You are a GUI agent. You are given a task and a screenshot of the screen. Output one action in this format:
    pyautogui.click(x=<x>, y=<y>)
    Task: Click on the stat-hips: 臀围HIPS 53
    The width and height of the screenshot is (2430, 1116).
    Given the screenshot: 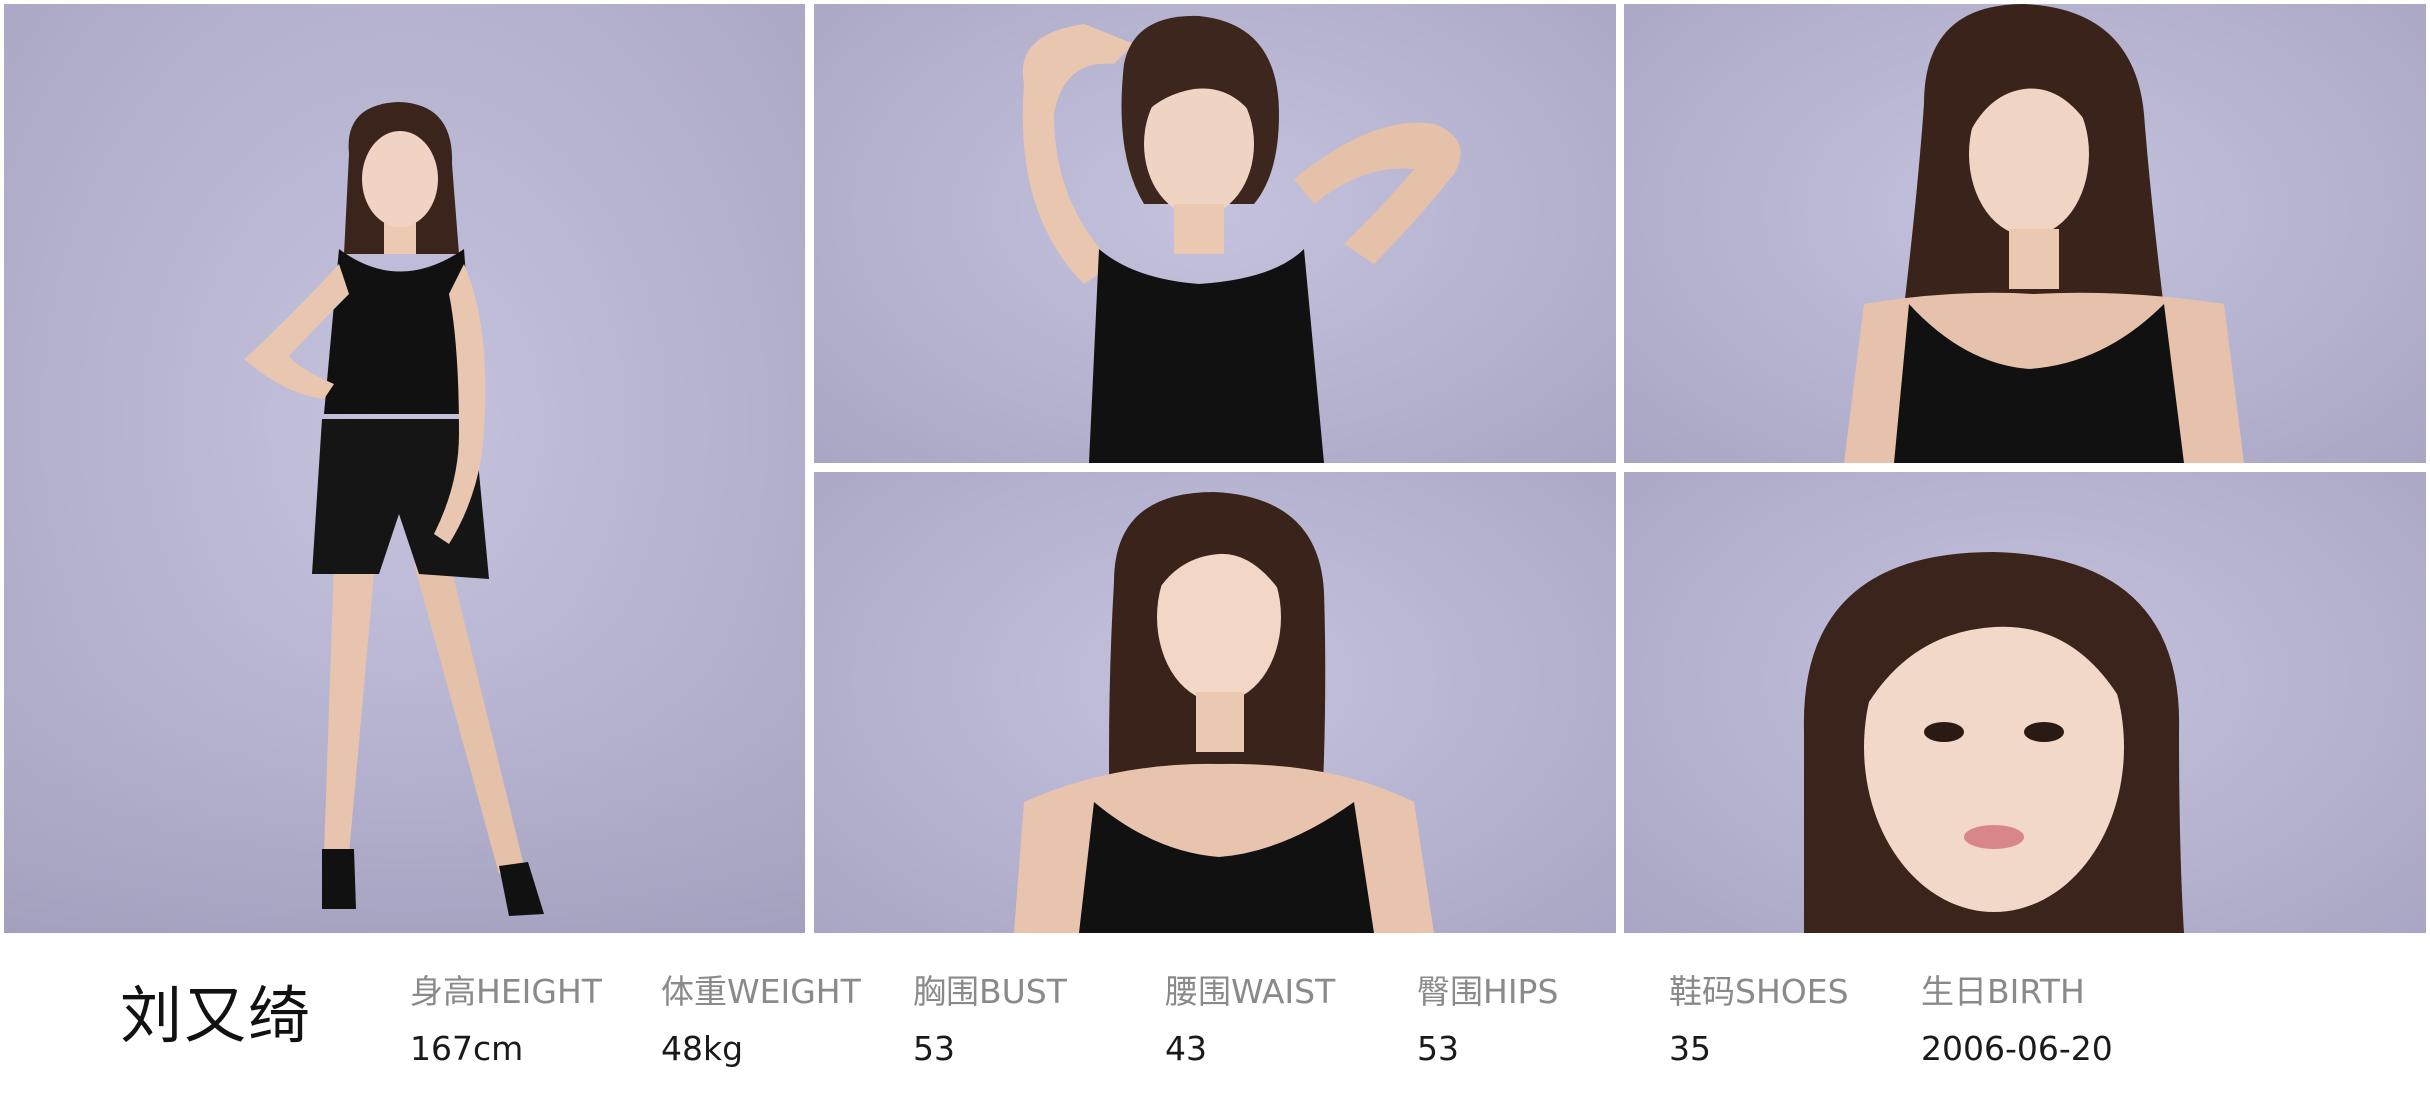 What is the action you would take?
    pyautogui.click(x=1537, y=1020)
    